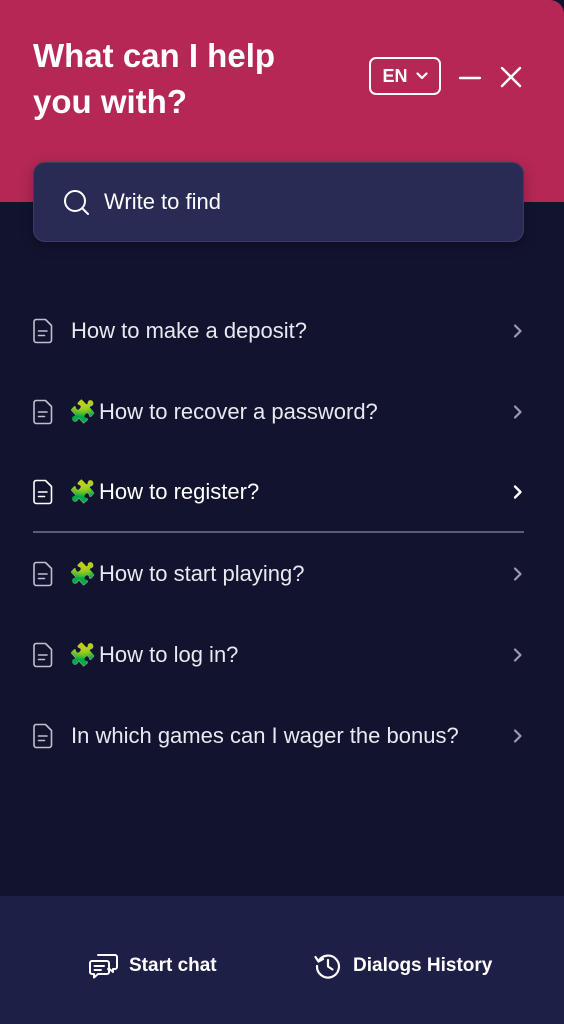 This screenshot has width=564, height=1024. I want to click on start-chat-button: Start chat, so click(153, 966).